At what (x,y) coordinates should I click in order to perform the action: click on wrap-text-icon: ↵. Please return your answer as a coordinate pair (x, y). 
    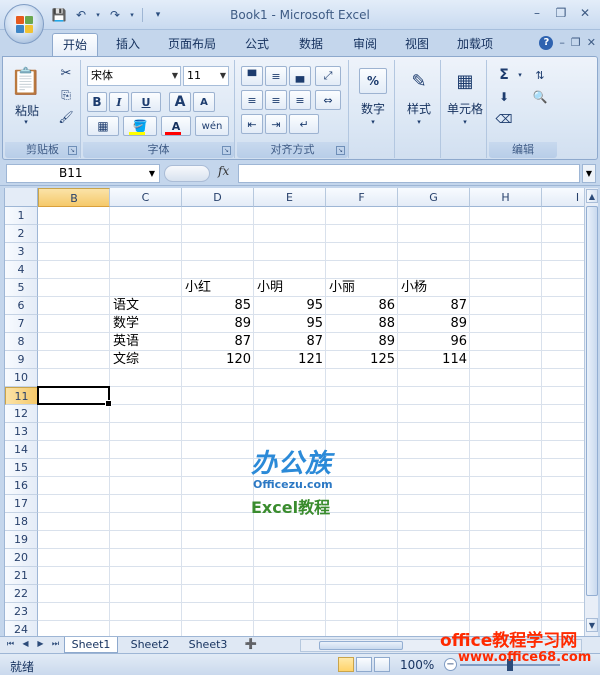
    Looking at the image, I should click on (304, 124).